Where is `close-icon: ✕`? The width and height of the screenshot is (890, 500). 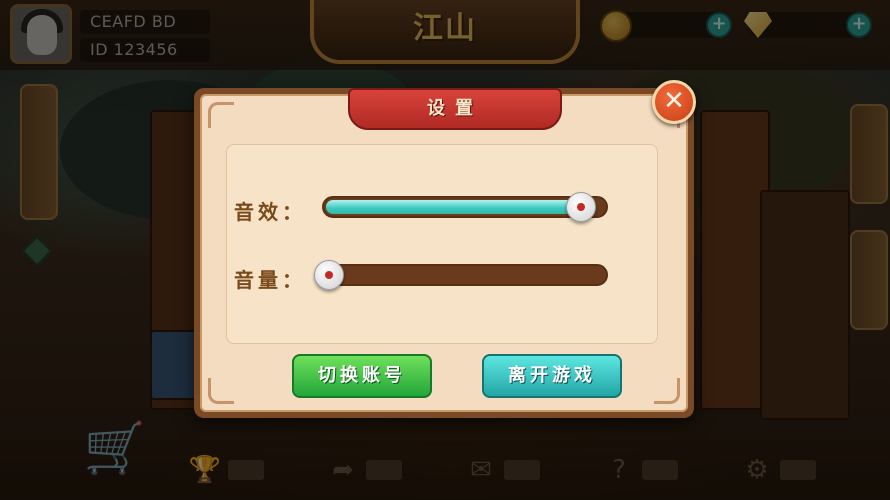
close-icon: ✕ is located at coordinates (674, 102).